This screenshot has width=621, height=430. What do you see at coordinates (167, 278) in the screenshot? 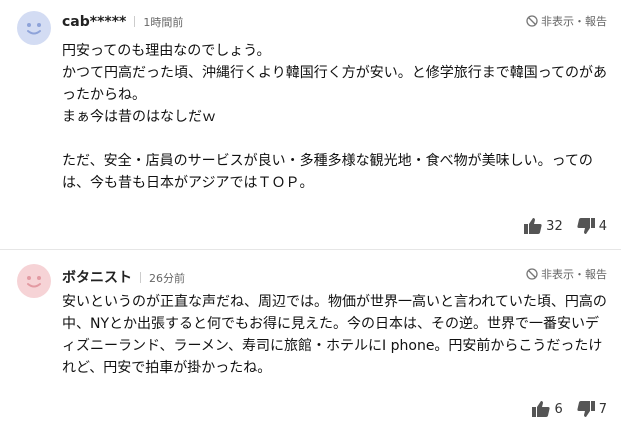
I see `timestamp: 26分前` at bounding box center [167, 278].